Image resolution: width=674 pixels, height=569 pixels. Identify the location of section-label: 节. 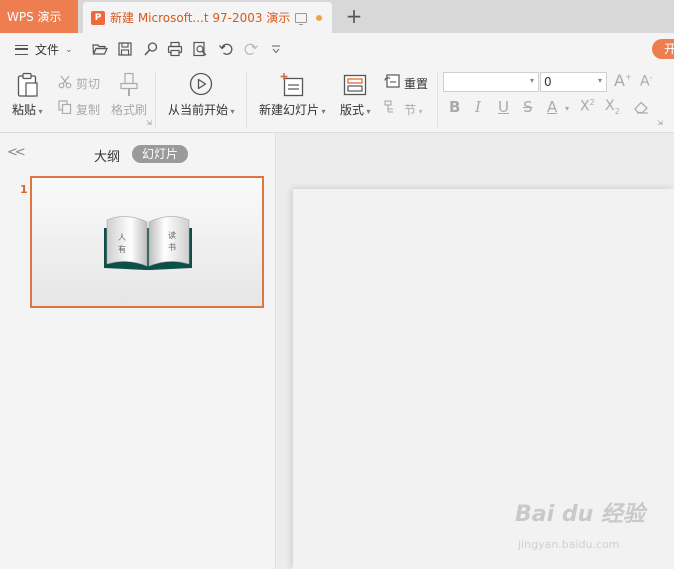
(410, 110).